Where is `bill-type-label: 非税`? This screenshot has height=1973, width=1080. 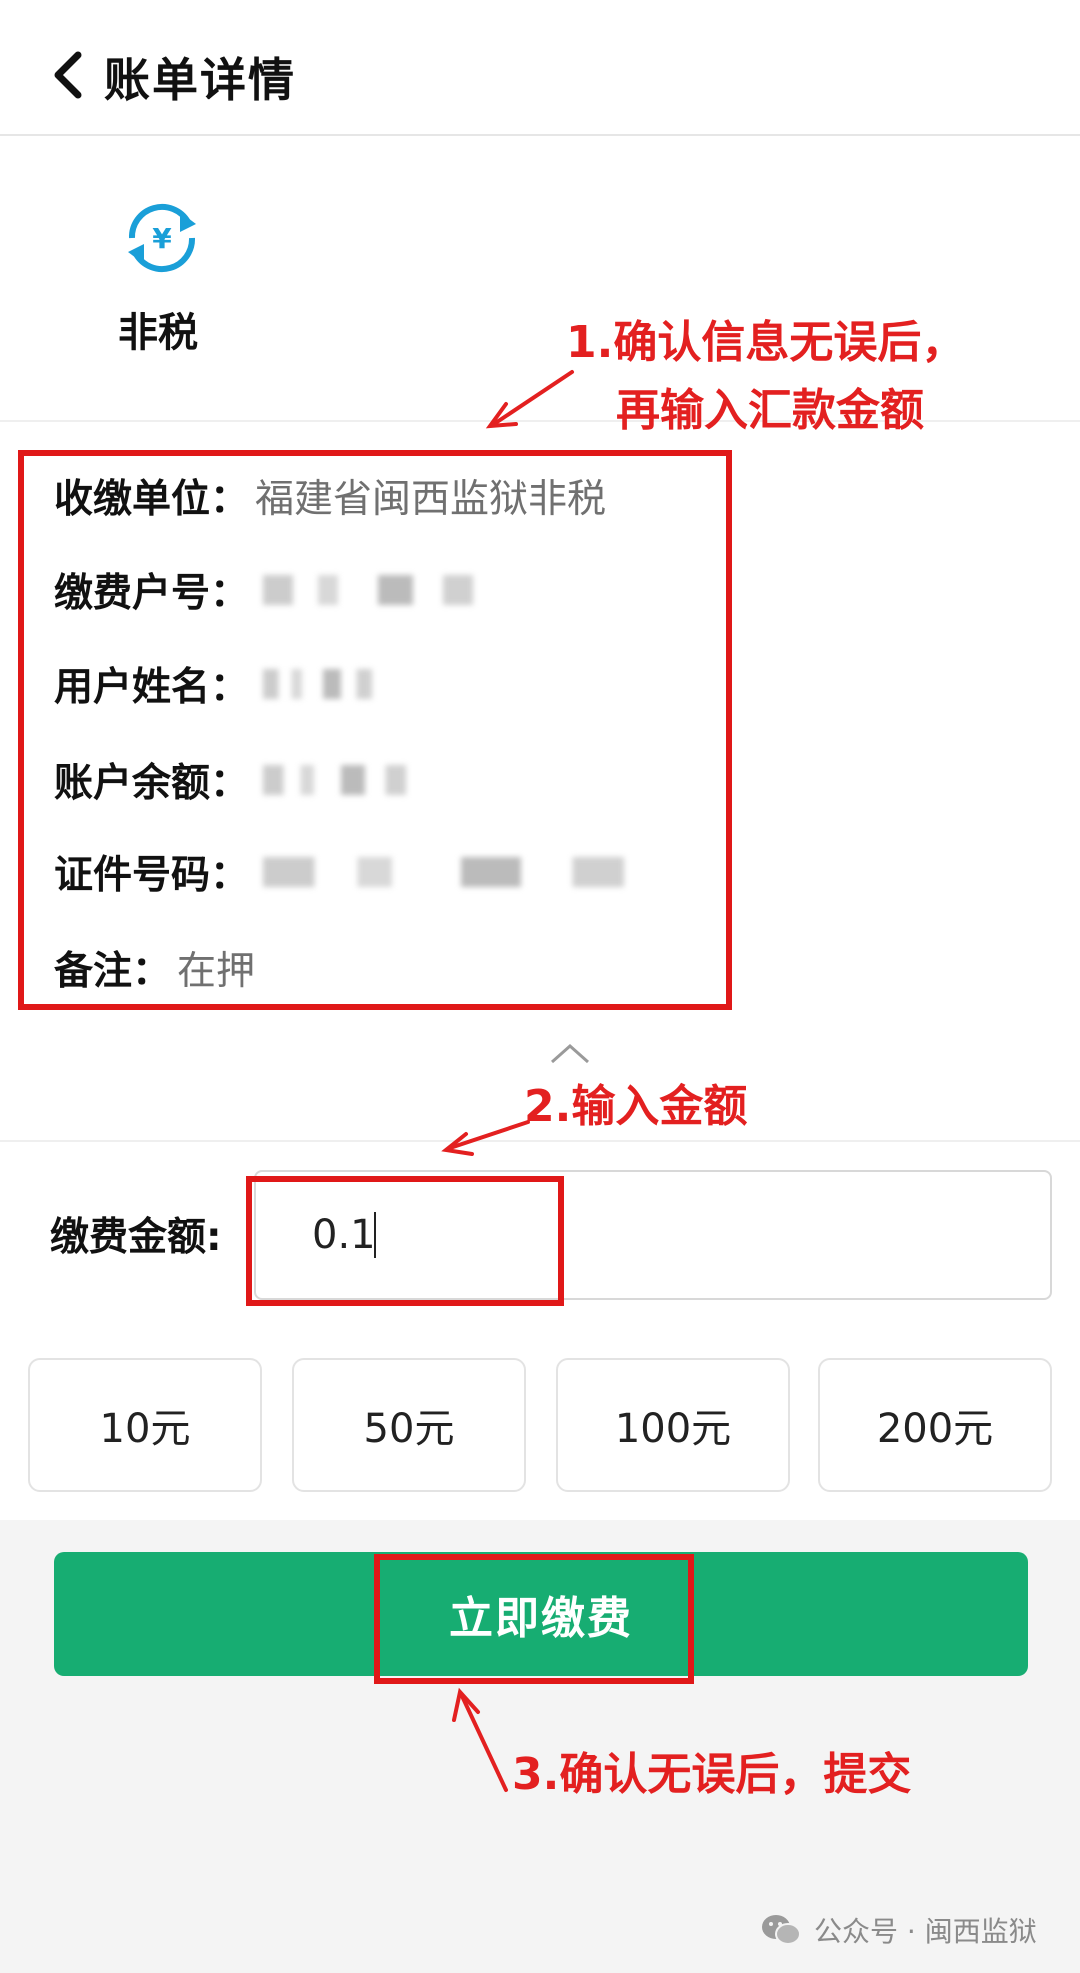
bill-type-label: 非税 is located at coordinates (158, 333).